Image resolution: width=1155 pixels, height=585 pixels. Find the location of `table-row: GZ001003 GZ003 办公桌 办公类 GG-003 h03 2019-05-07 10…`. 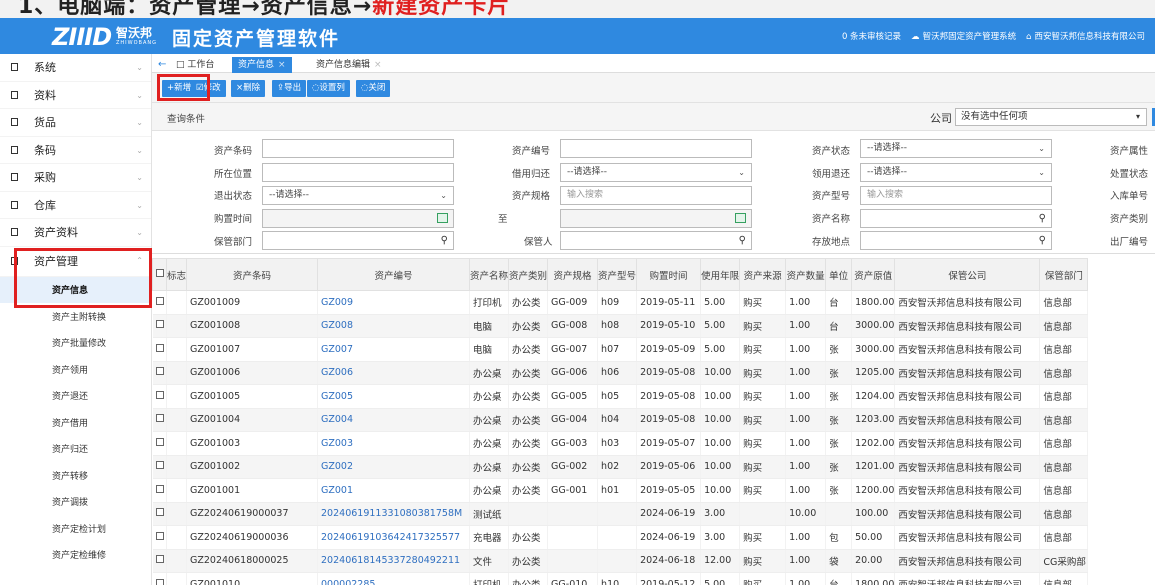

table-row: GZ001003 GZ003 办公桌 办公类 GG-003 h03 2019-05-07 10… is located at coordinates (620, 443).